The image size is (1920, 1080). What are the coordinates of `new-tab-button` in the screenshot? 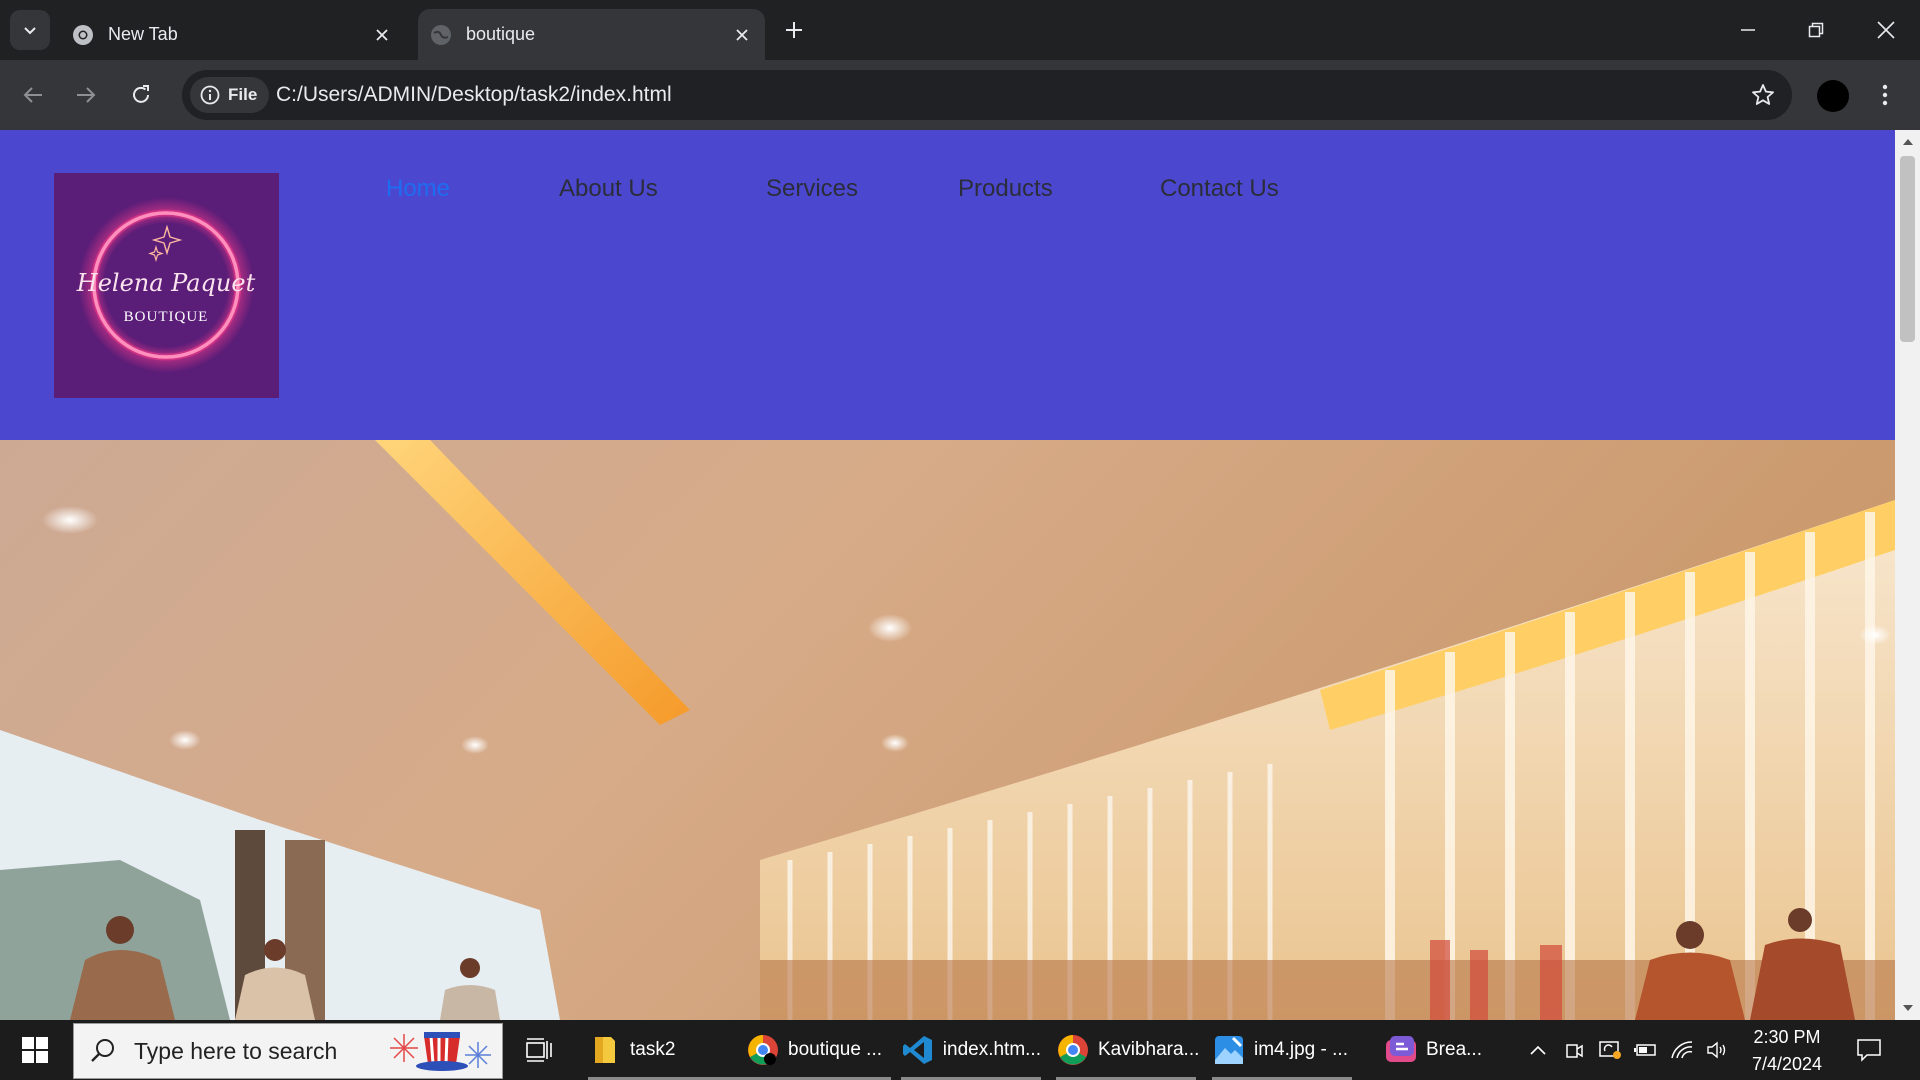 It's located at (794, 30).